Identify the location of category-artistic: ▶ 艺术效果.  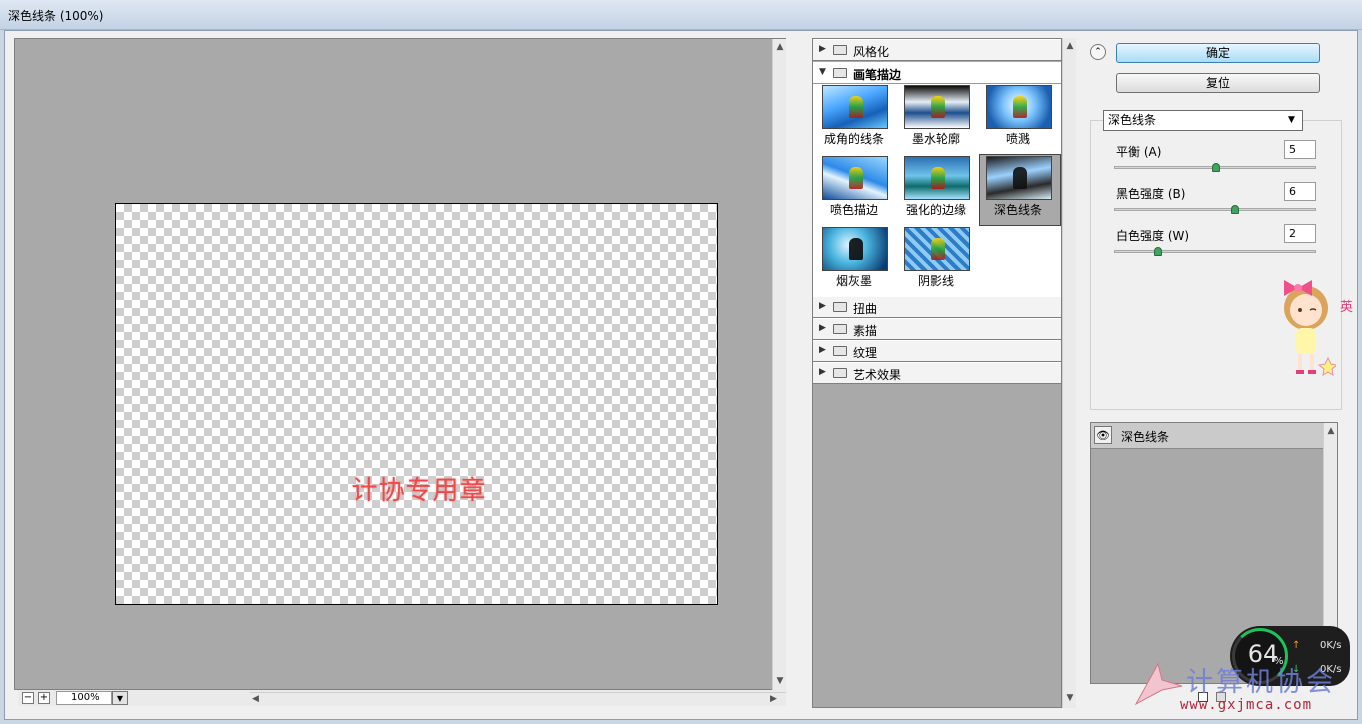
(937, 373).